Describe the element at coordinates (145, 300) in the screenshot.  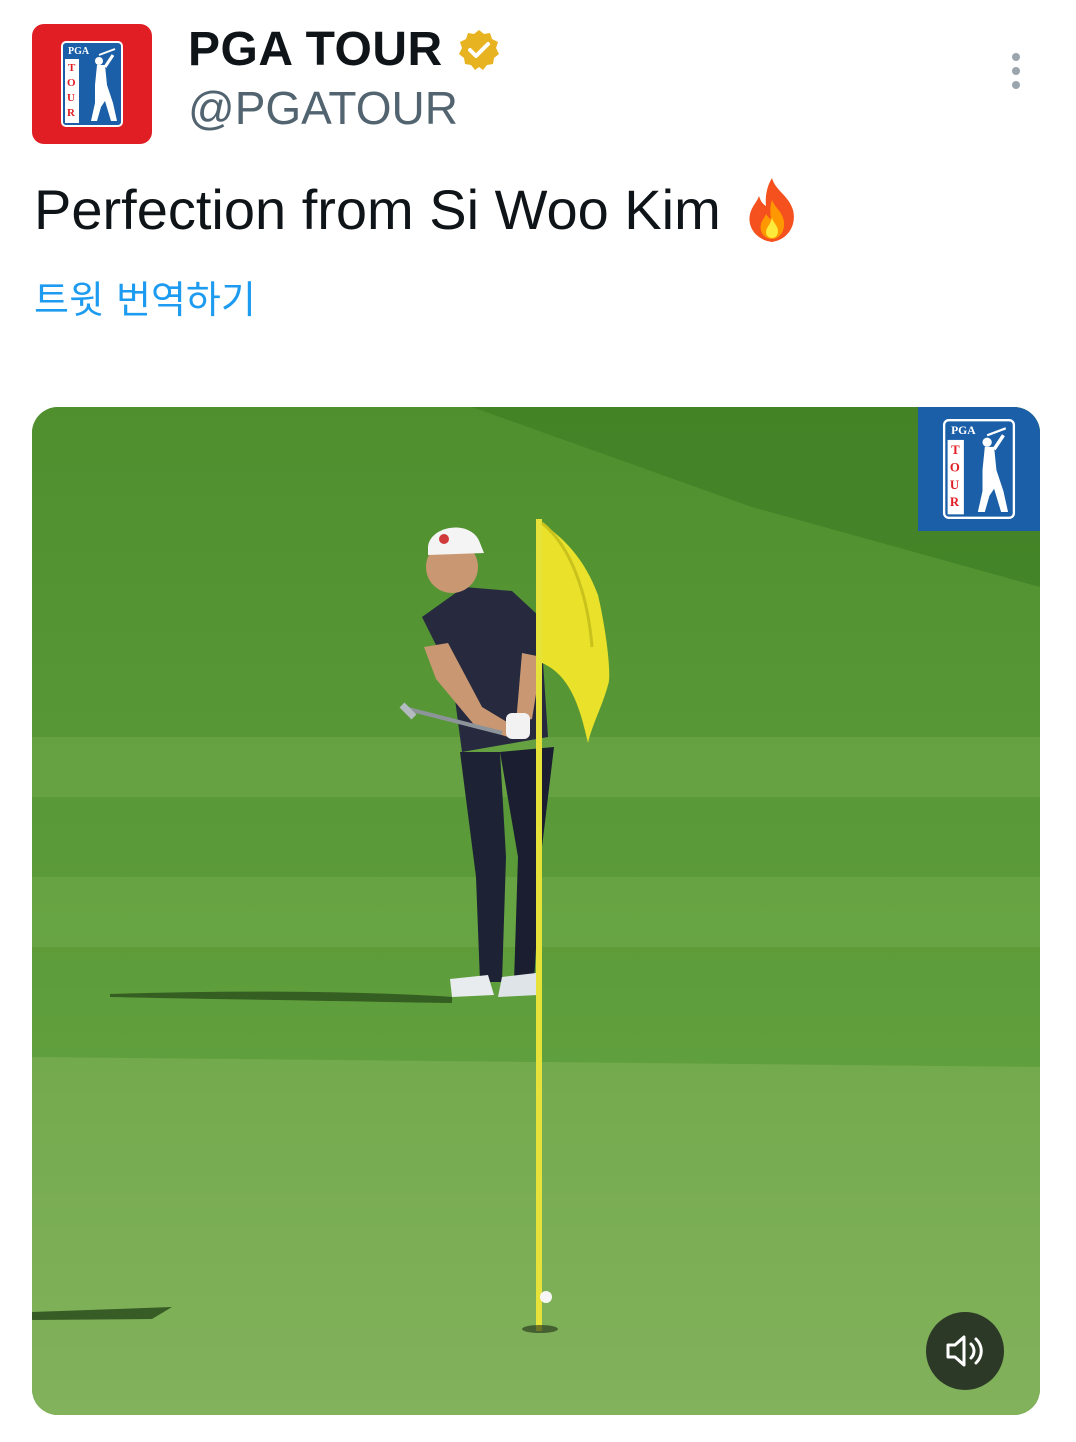
I see `translate-tweet-link: 트윗 번역하기` at that location.